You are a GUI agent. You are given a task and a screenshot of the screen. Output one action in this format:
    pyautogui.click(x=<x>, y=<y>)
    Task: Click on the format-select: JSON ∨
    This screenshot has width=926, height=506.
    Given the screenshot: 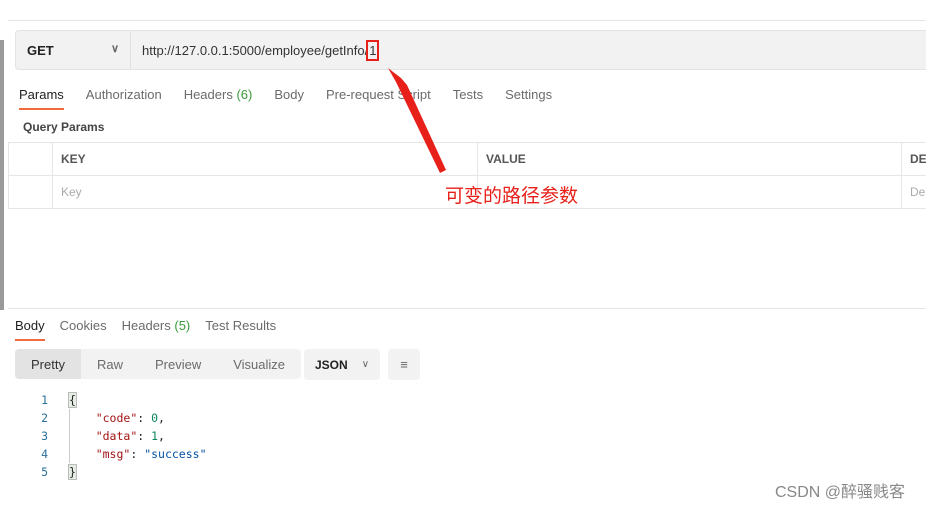 What is the action you would take?
    pyautogui.click(x=342, y=364)
    